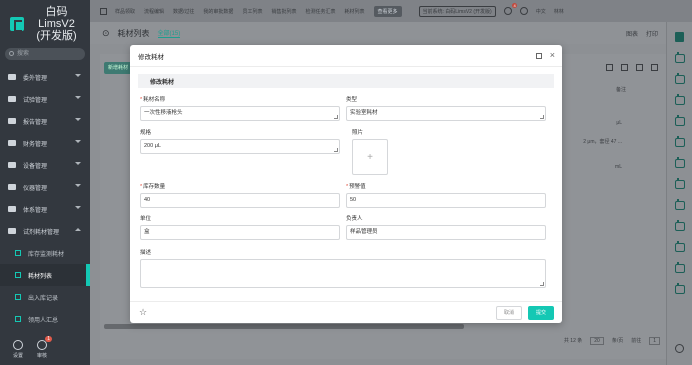  Describe the element at coordinates (652, 33) in the screenshot. I see `print-button: 打印` at that location.